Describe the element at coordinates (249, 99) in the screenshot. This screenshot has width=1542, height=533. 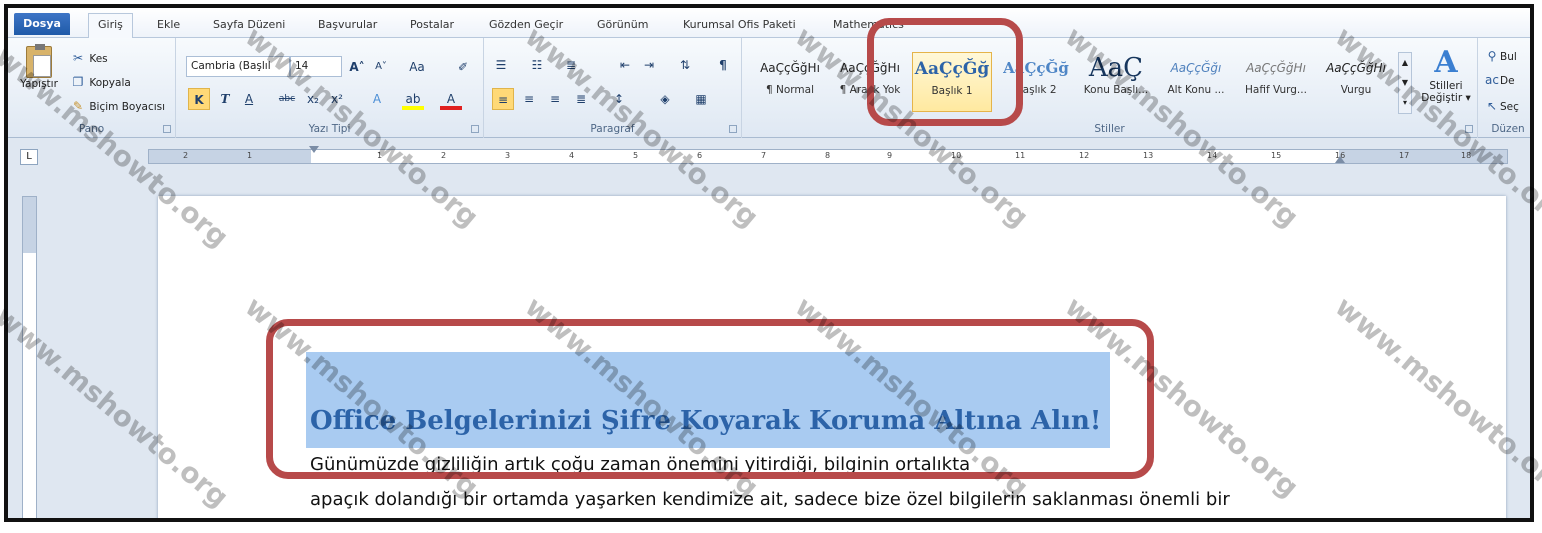
I see `underline-button: A` at that location.